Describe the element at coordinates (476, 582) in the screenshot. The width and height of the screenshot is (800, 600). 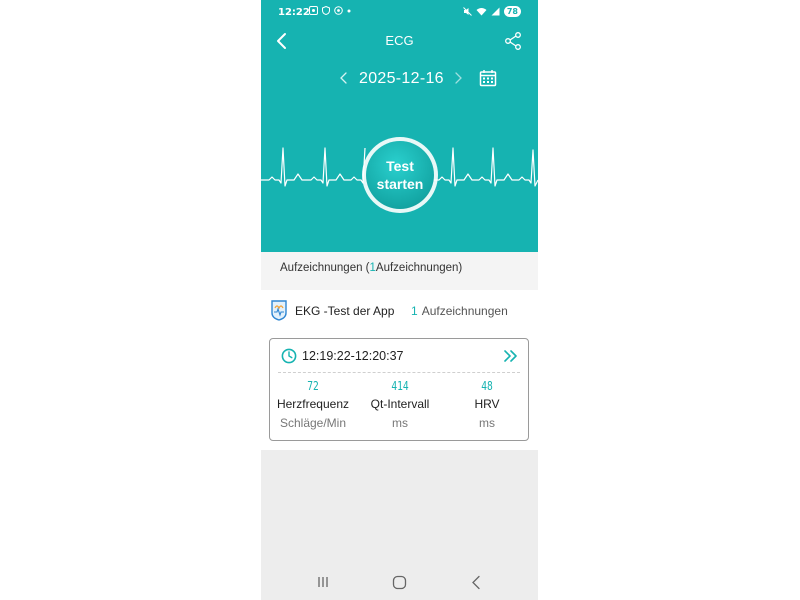
I see `system-back-icon` at that location.